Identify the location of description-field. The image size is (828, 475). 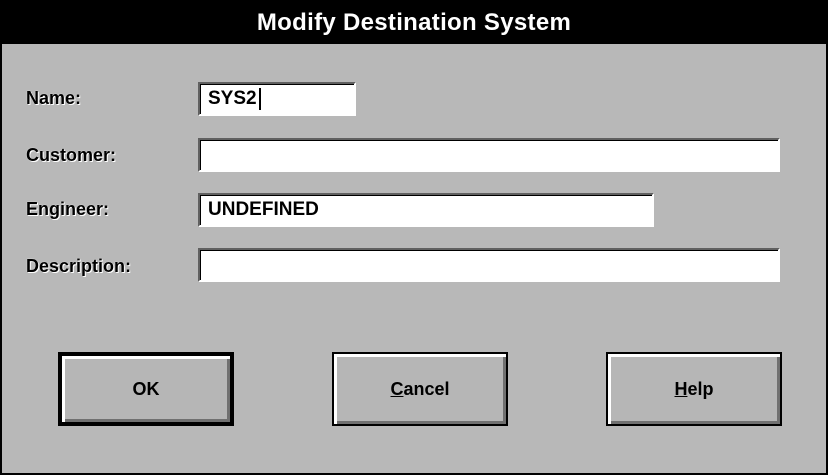
(489, 265).